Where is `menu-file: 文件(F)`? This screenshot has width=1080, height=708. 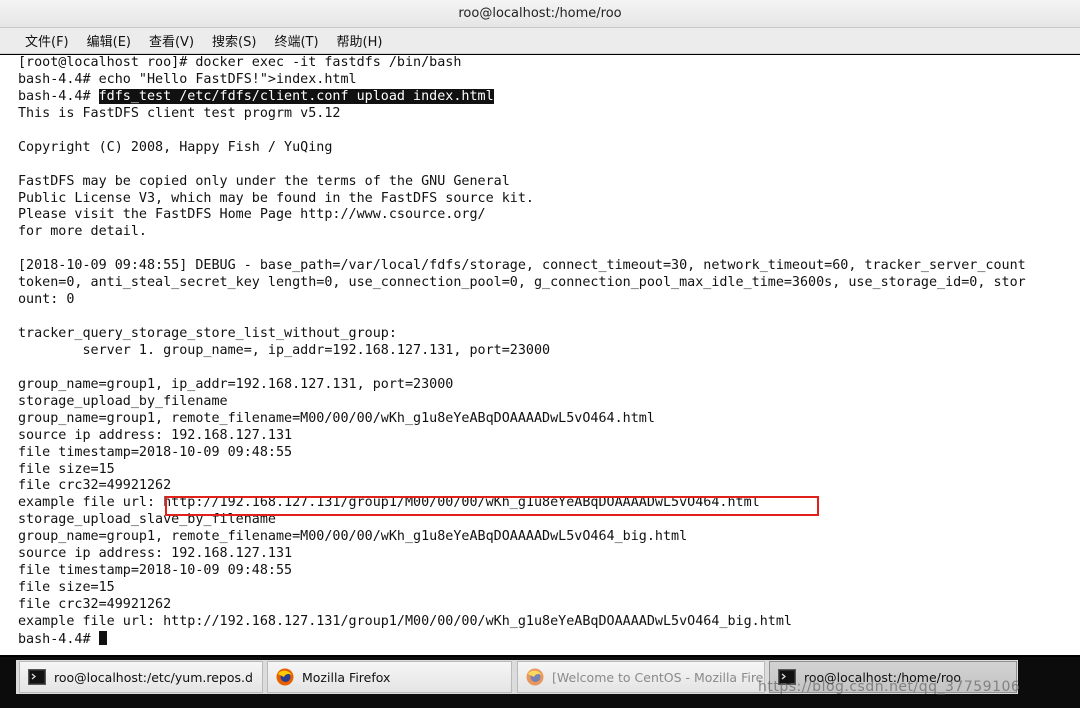 menu-file: 文件(F) is located at coordinates (47, 40).